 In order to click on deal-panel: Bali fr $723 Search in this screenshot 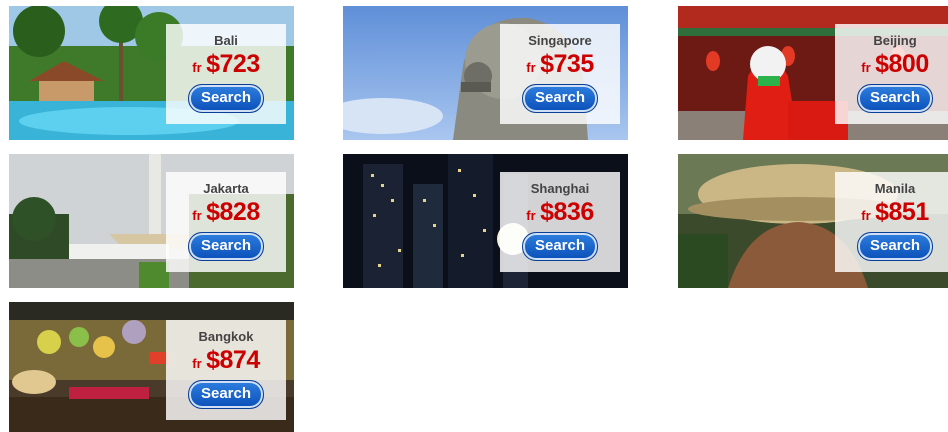, I will do `click(226, 74)`.